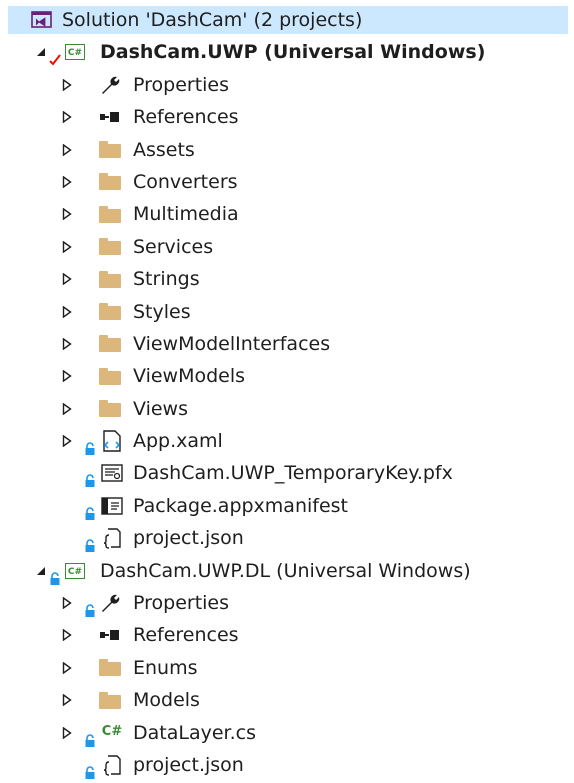 The width and height of the screenshot is (574, 783). Describe the element at coordinates (186, 214) in the screenshot. I see `tree-item-label: Multimedia` at that location.